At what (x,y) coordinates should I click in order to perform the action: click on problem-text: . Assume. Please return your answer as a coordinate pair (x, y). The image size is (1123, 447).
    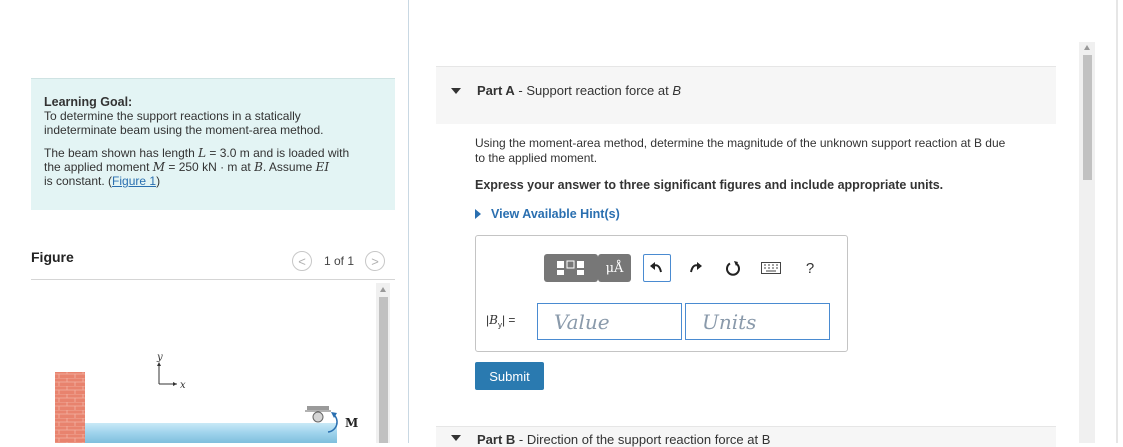
    Looking at the image, I should click on (289, 167).